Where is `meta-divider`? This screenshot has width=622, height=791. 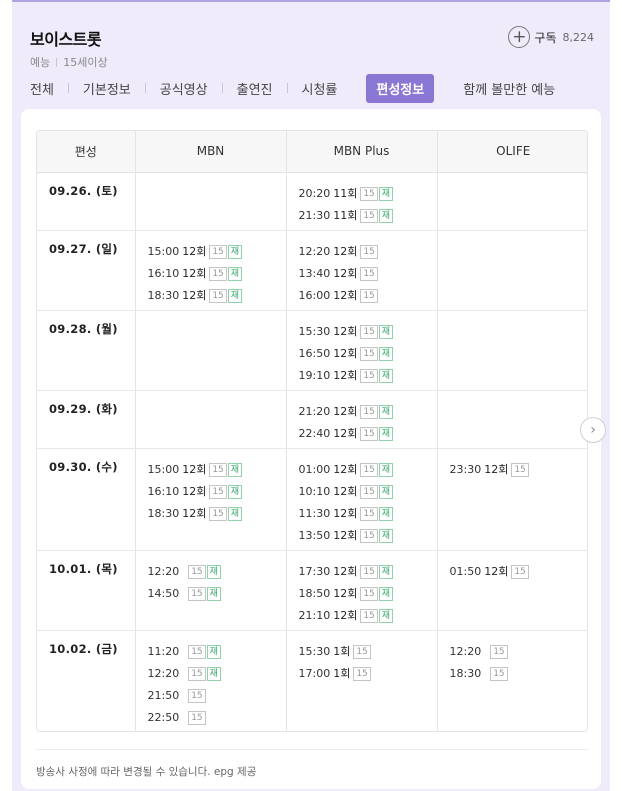 meta-divider is located at coordinates (57, 62).